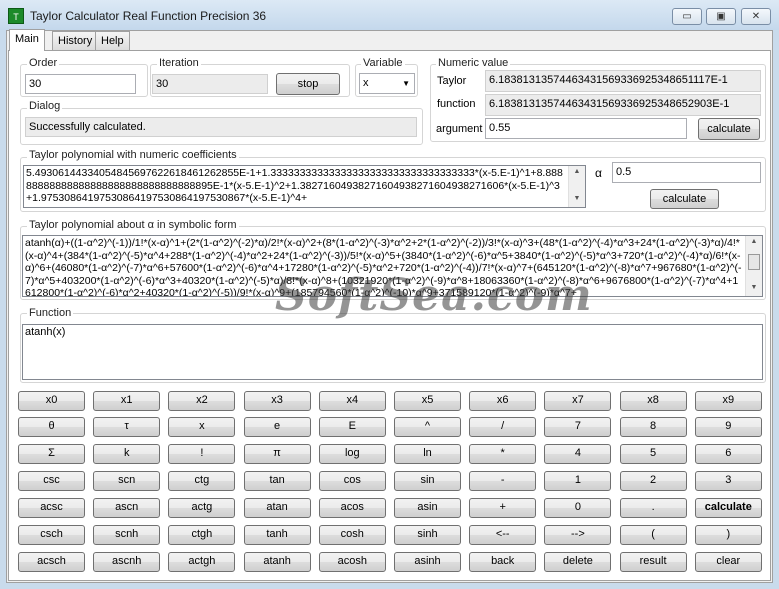 The height and width of the screenshot is (589, 779). I want to click on tab-help: Help, so click(112, 40).